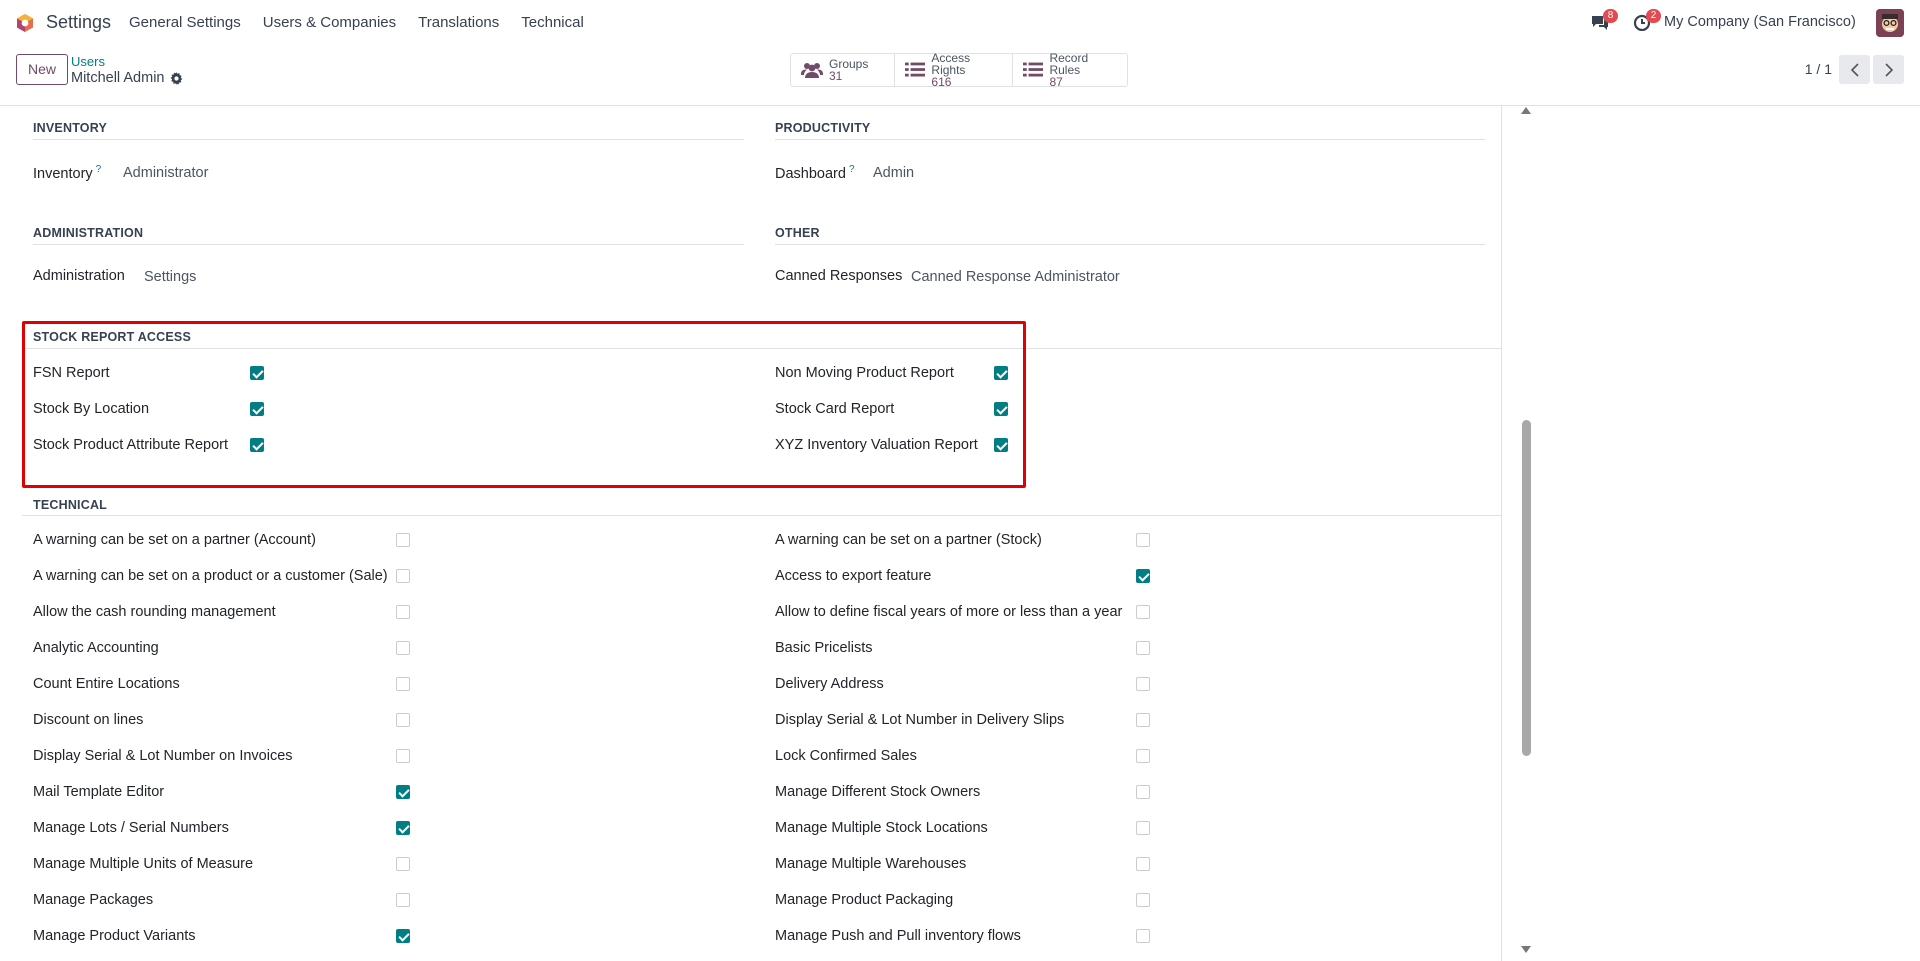  Describe the element at coordinates (329, 23) in the screenshot. I see `menu-users-companies: Users & Companies` at that location.